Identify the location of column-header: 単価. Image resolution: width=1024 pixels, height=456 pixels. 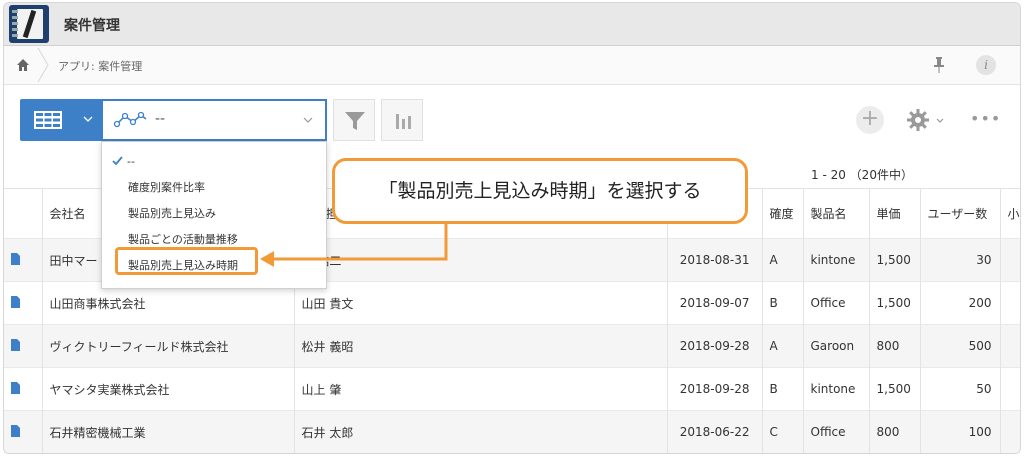
(895, 213).